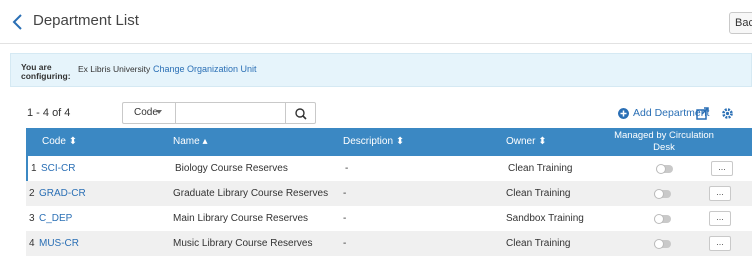 This screenshot has height=258, width=752. I want to click on back-button: Back, so click(740, 23).